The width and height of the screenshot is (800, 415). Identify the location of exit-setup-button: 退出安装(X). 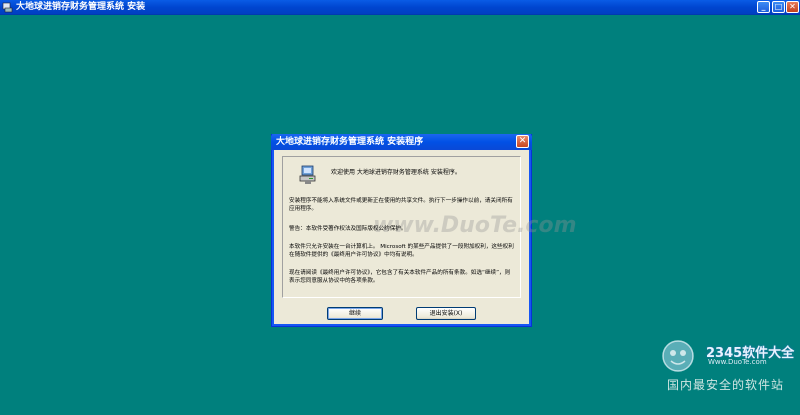
(446, 313).